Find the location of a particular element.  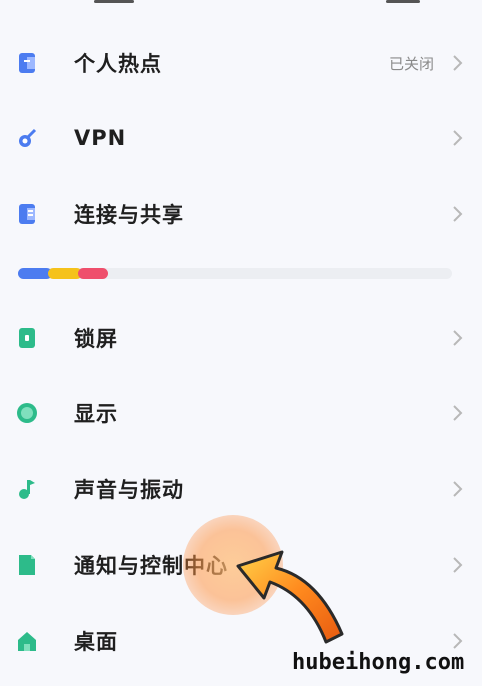

sound-icon is located at coordinates (27, 489).